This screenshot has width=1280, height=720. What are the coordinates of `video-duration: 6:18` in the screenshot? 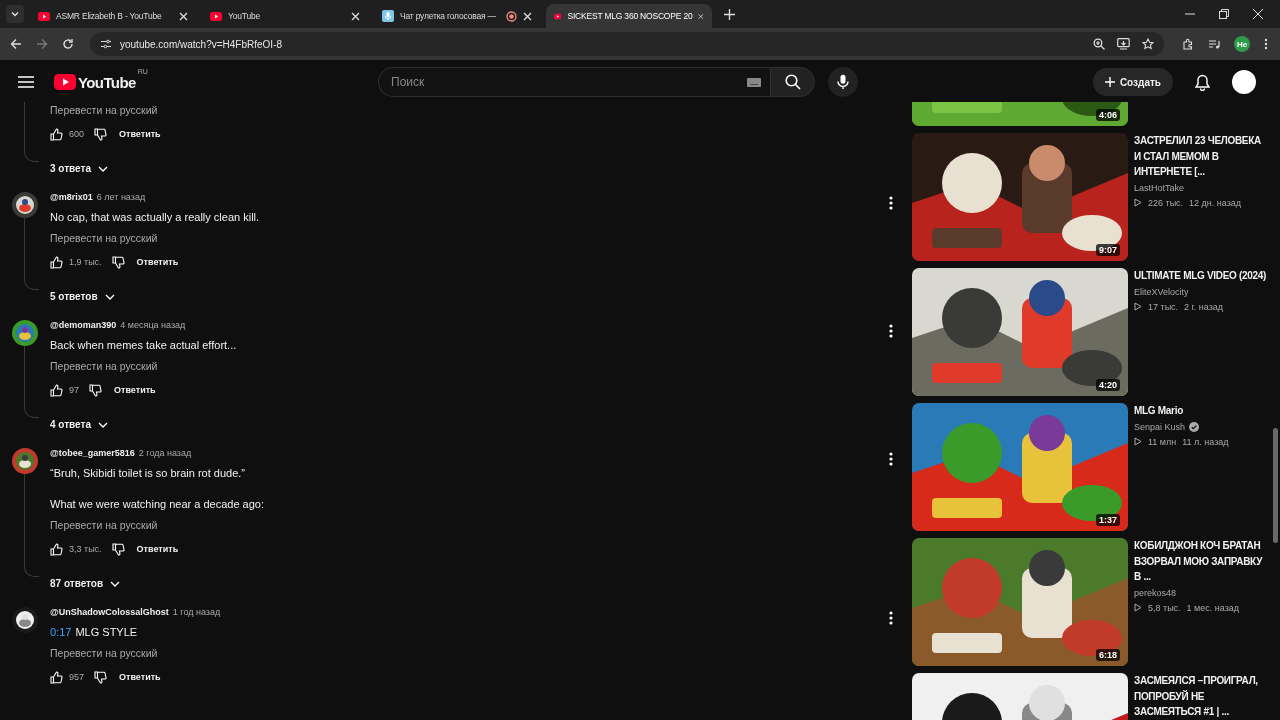 It's located at (1108, 655).